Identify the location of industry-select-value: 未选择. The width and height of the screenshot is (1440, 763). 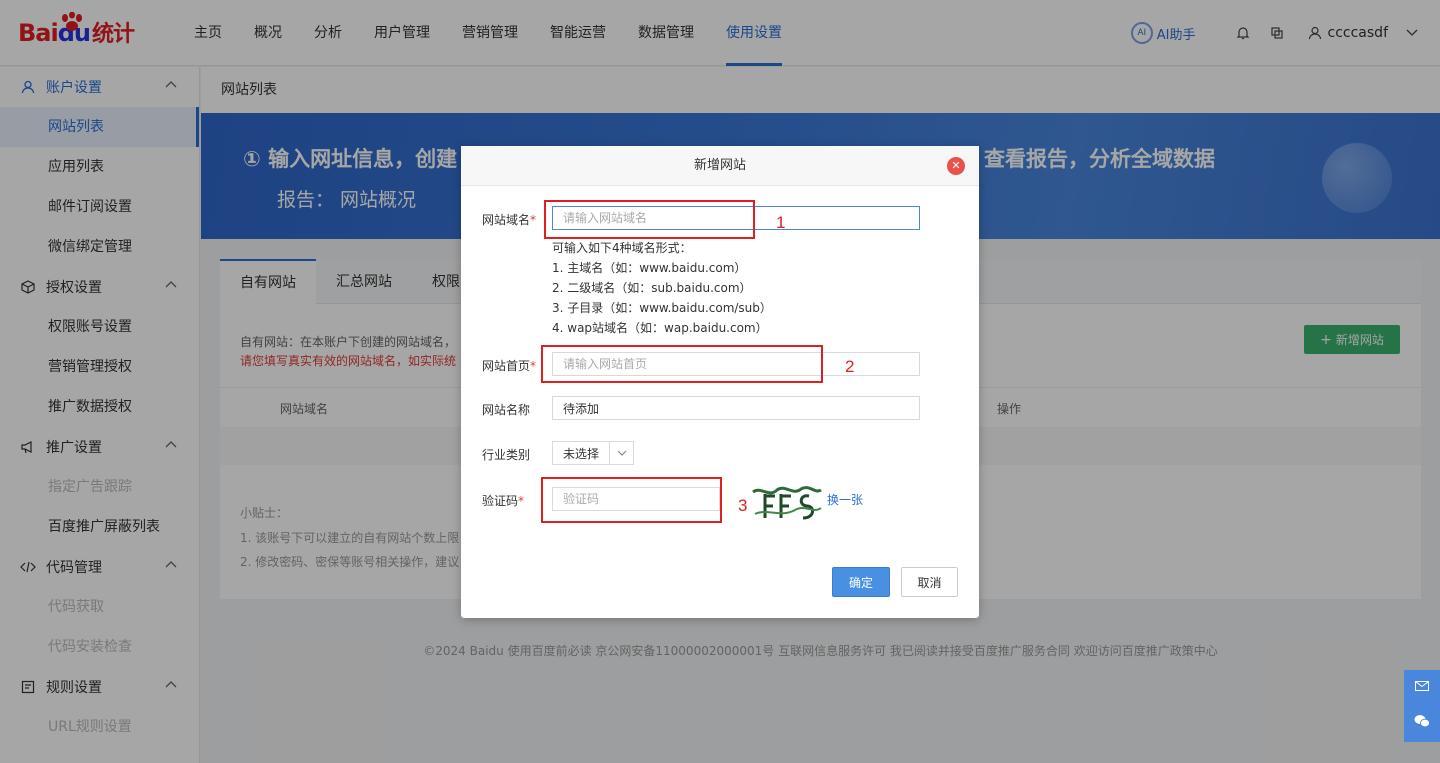
(581, 453).